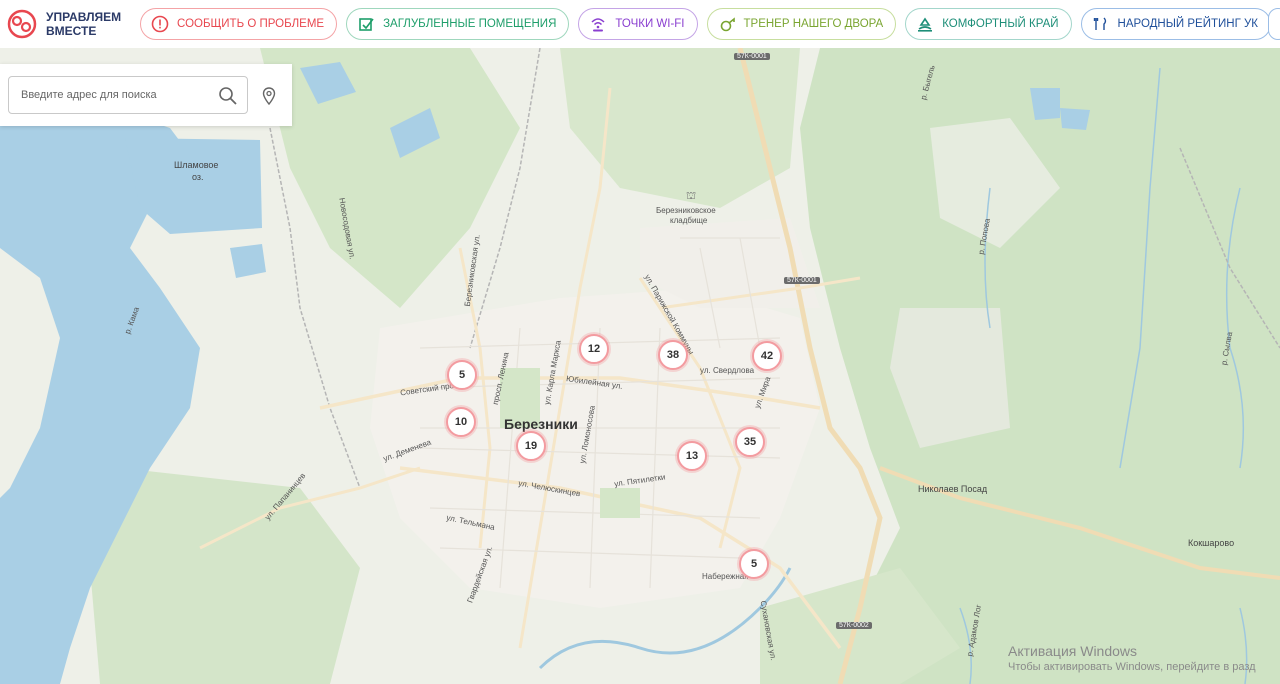  I want to click on yard-coach-button: ТРЕНЕР НАШЕГО ДВОРА, so click(801, 24).